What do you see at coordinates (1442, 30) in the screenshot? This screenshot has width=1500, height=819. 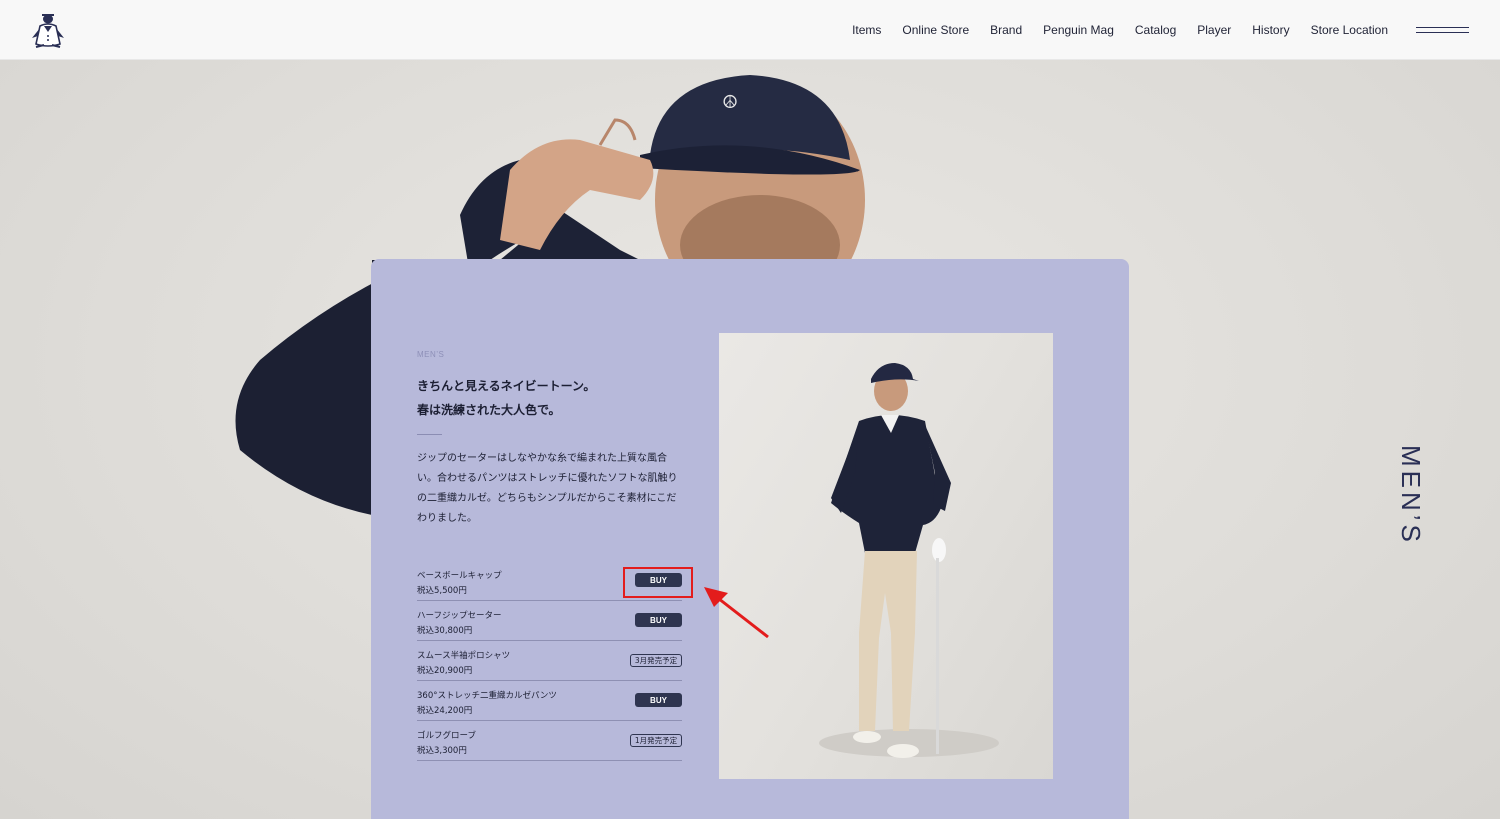 I see `hamburger-menu-icon` at bounding box center [1442, 30].